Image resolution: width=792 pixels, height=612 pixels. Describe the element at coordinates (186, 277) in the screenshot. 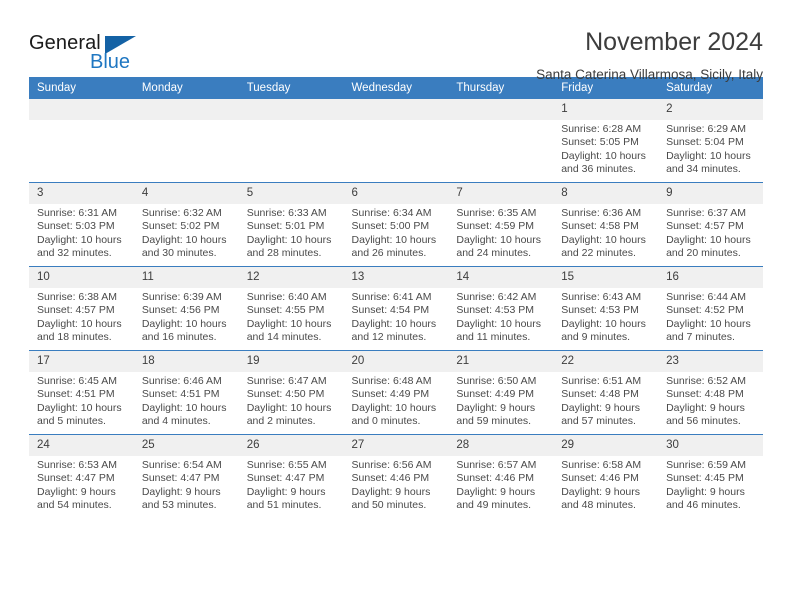

I see `day-number: 11` at that location.